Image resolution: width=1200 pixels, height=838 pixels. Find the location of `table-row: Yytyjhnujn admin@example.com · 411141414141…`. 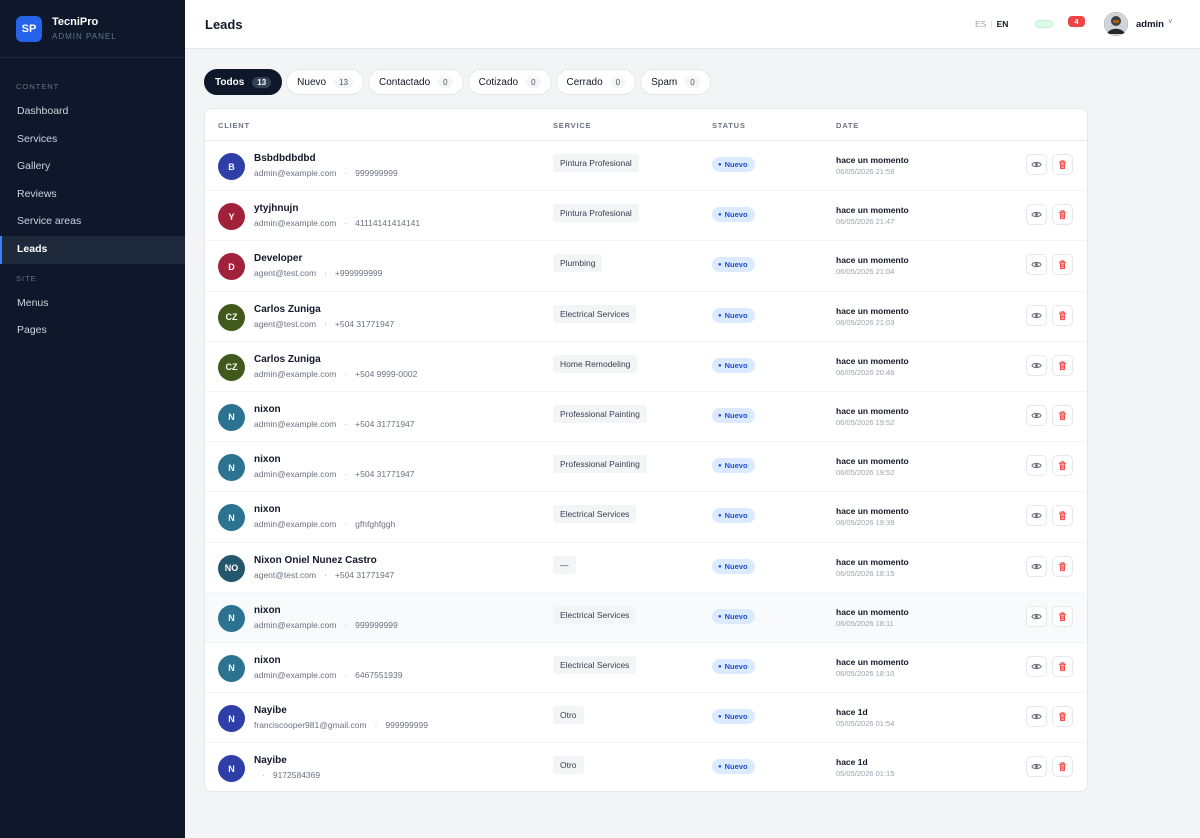

table-row: Yytyjhnujn admin@example.com · 411141414141… is located at coordinates (646, 216).